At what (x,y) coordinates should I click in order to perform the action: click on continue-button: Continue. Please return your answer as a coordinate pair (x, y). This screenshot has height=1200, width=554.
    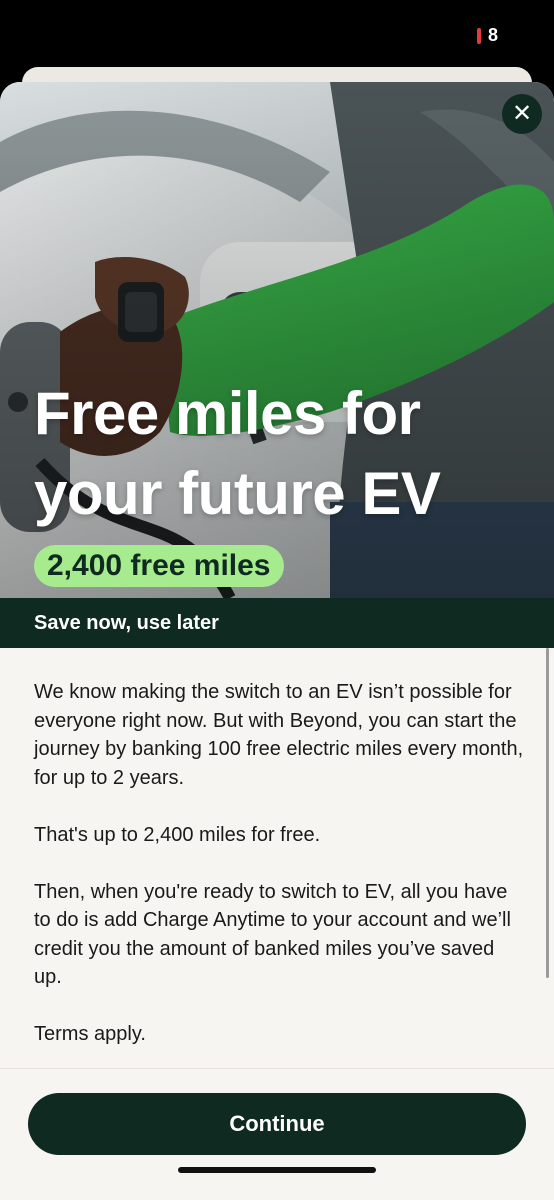
    Looking at the image, I should click on (277, 1124).